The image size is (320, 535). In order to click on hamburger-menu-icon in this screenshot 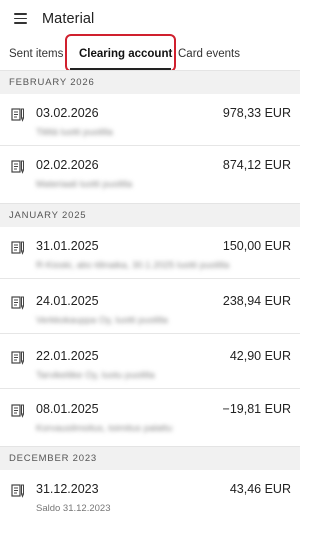, I will do `click(20, 18)`.